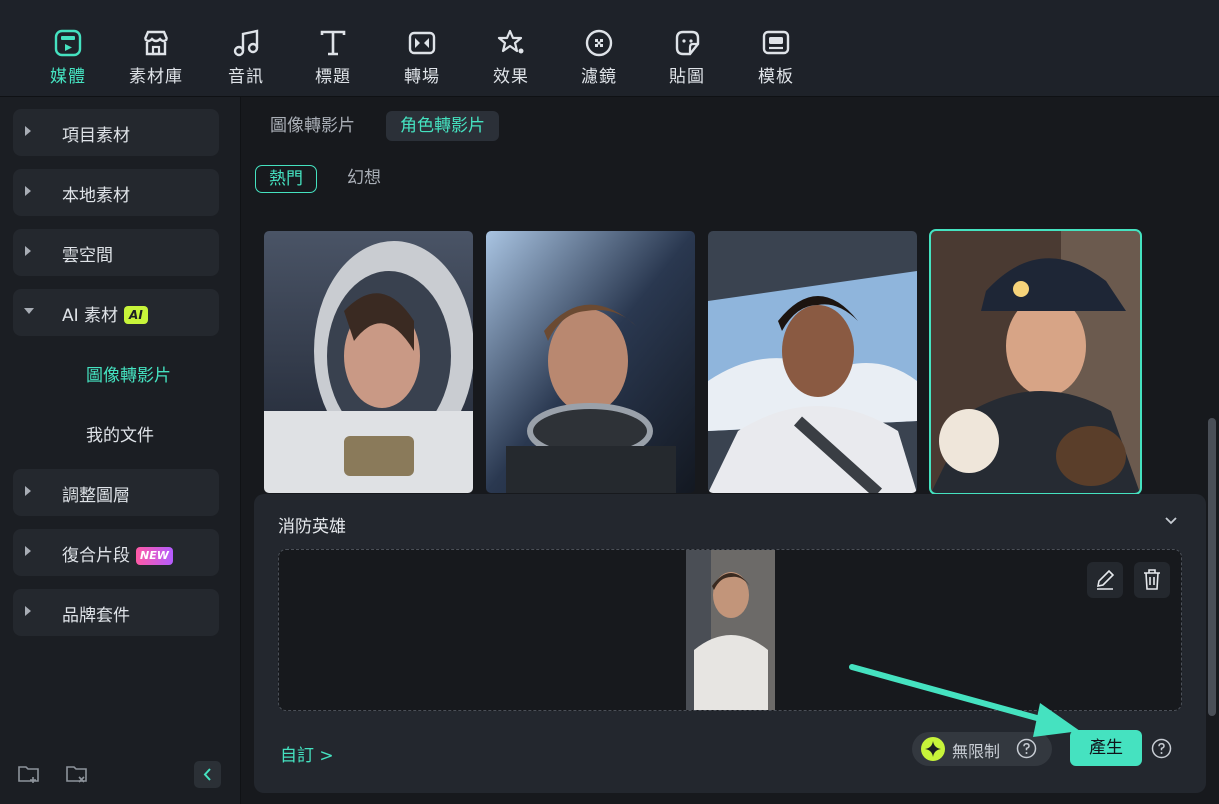 Image resolution: width=1219 pixels, height=804 pixels. I want to click on tool-transition: 轉場, so click(422, 57).